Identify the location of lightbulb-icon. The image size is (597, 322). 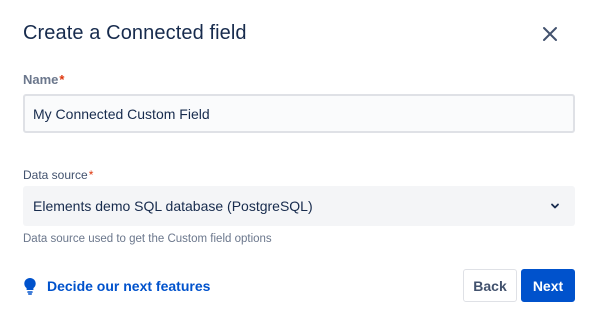
(30, 286).